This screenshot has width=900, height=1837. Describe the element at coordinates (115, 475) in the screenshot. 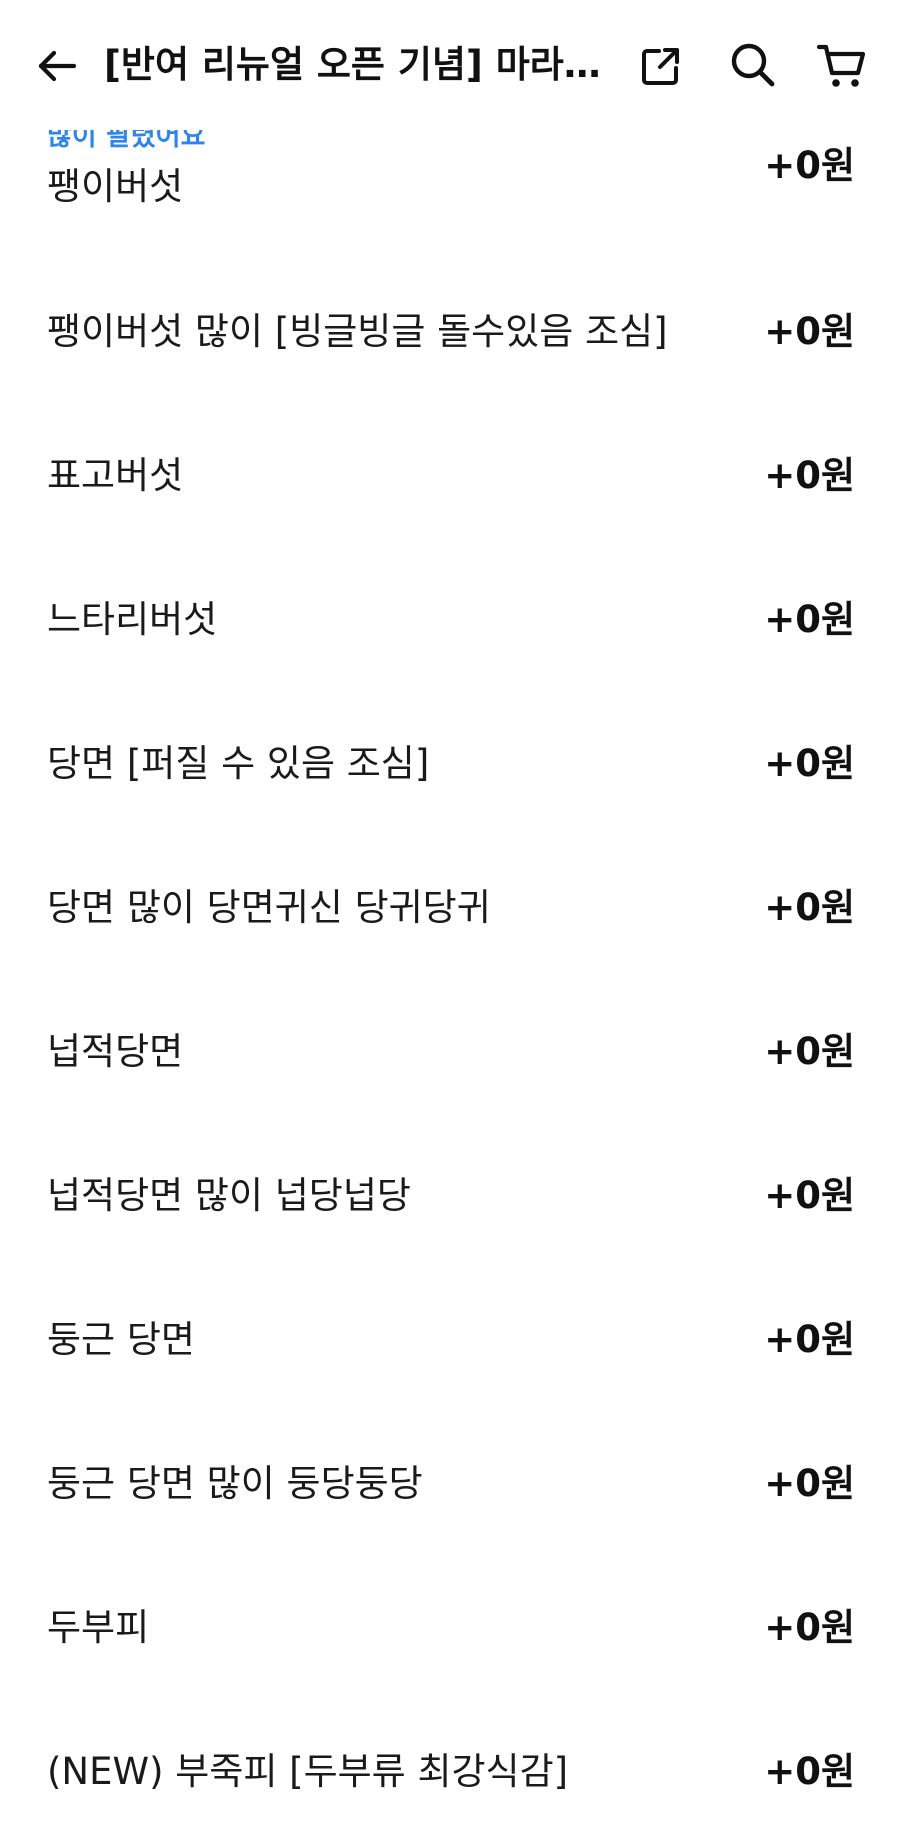

I see `option-name: 표고버섯` at that location.